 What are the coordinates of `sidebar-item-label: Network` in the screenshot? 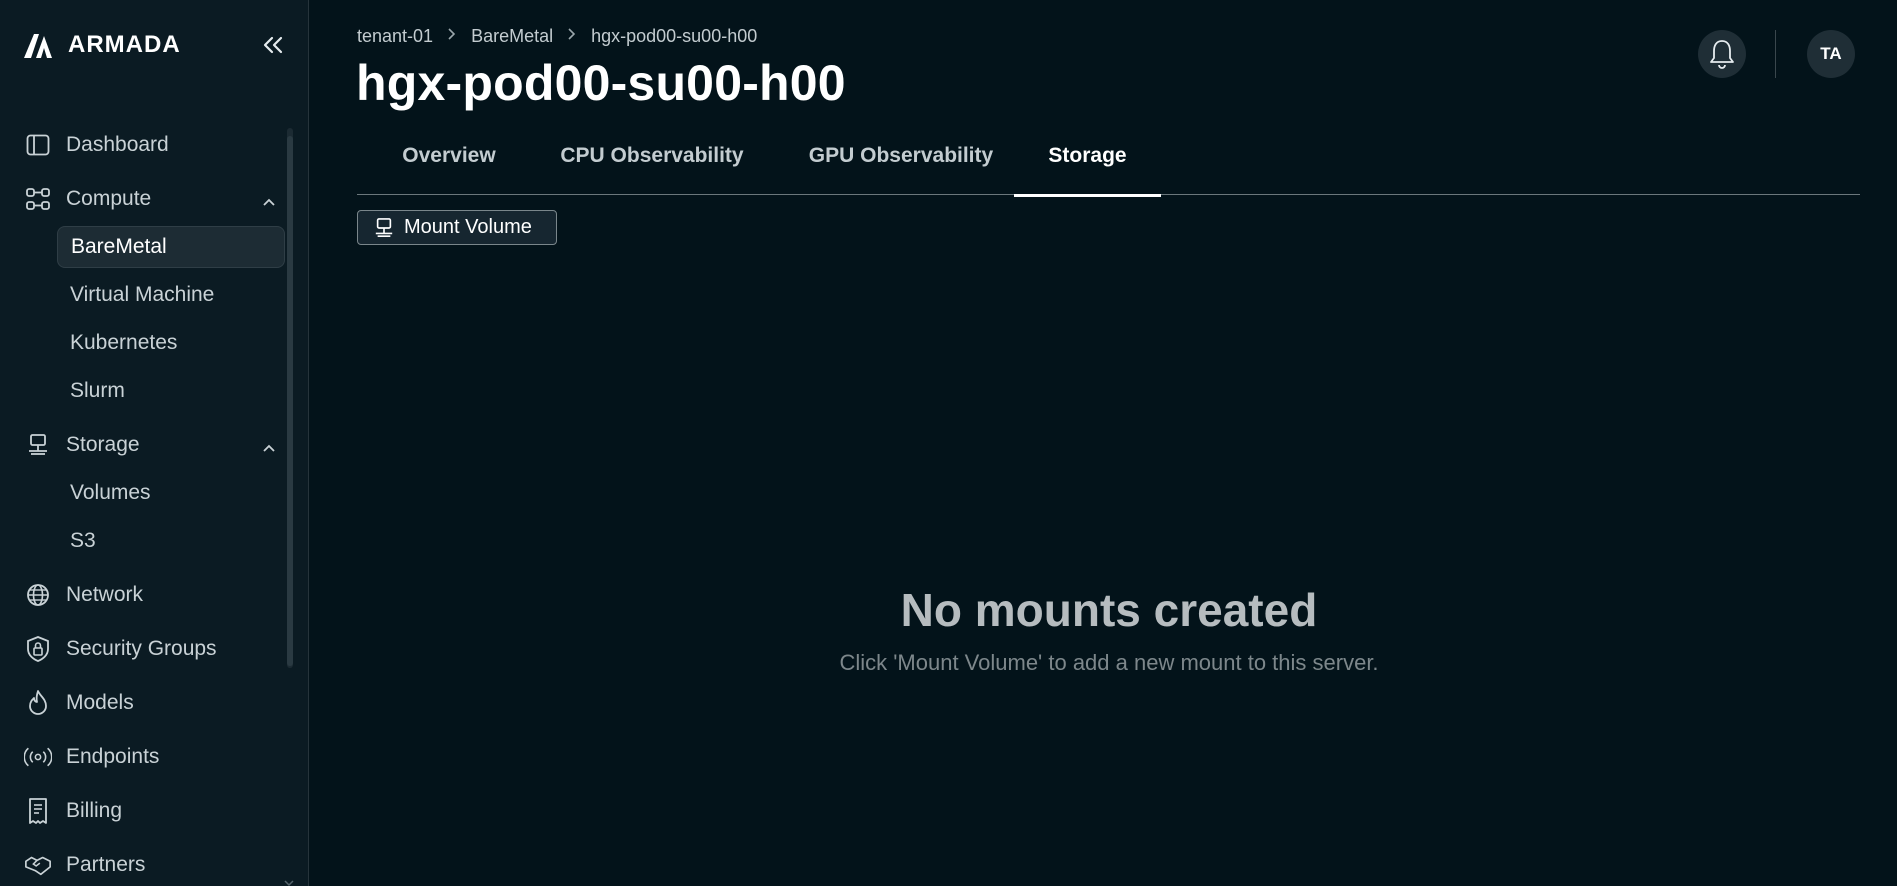 It's located at (105, 594).